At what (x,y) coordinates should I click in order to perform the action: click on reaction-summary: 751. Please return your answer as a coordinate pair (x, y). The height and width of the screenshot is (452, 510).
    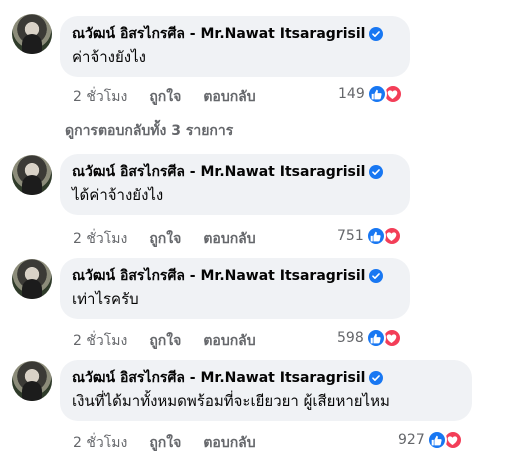
    Looking at the image, I should click on (369, 236).